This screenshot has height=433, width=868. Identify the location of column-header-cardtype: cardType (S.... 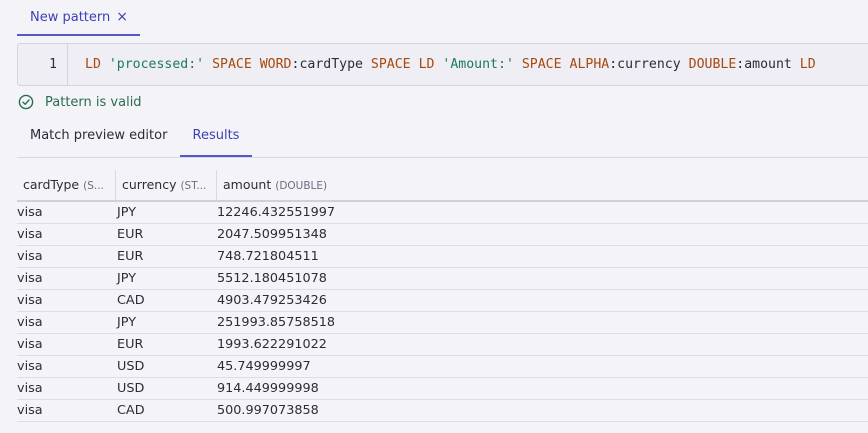
(66, 185).